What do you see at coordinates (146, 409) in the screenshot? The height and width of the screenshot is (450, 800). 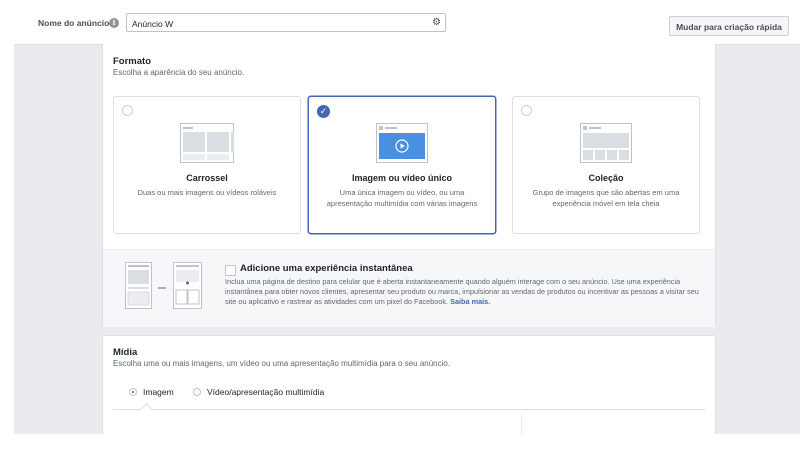 I see `media-tab-indicator` at bounding box center [146, 409].